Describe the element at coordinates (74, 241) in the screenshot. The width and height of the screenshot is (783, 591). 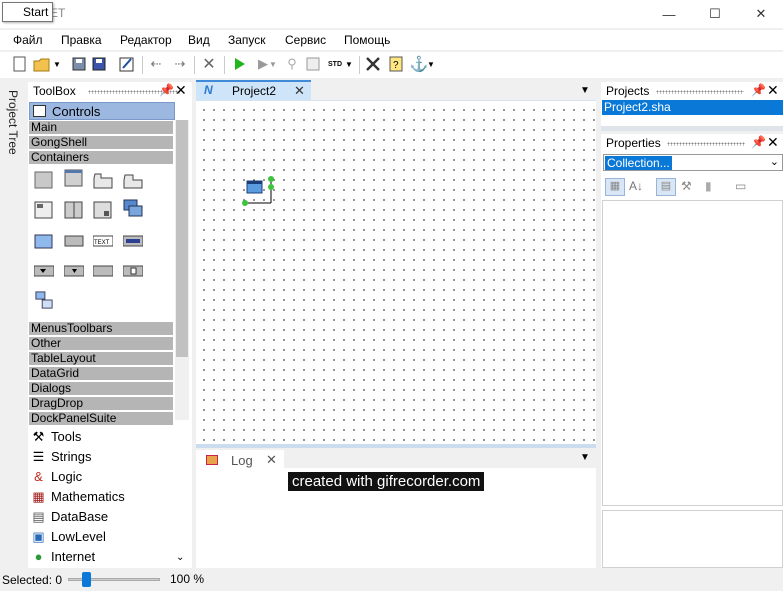
I see `textbox-tool-icon` at that location.